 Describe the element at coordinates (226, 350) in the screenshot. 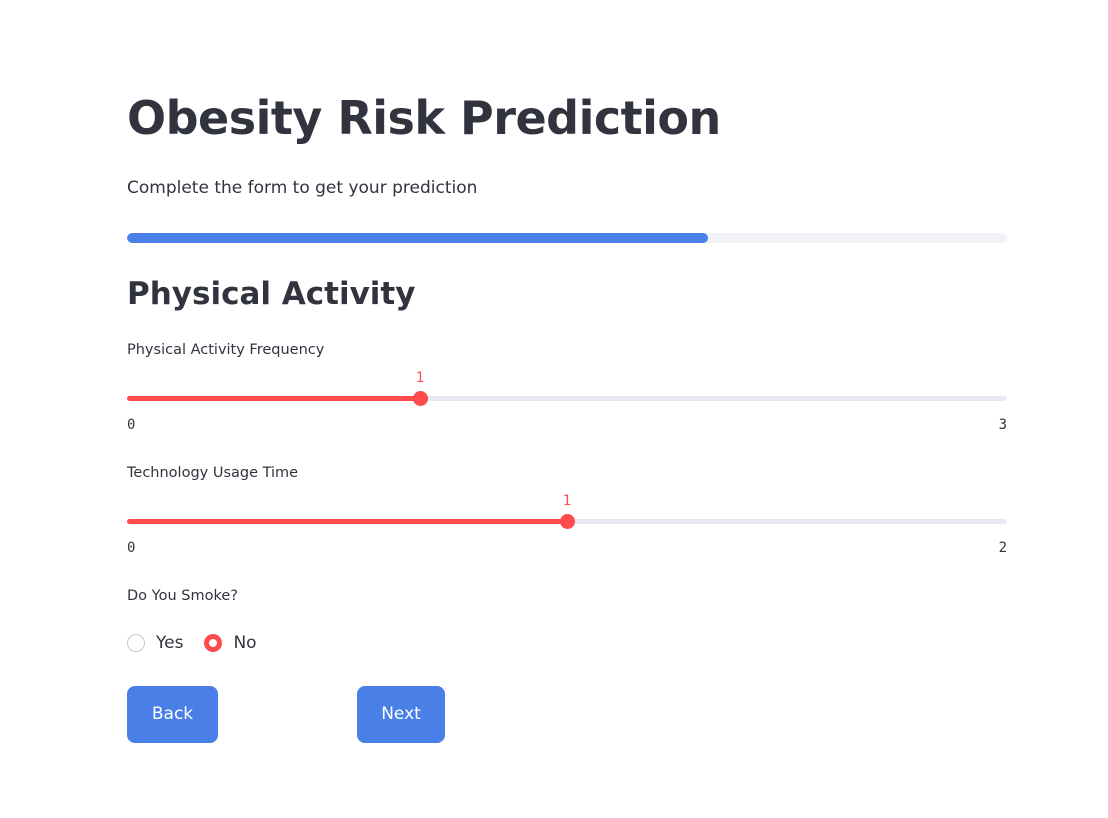

I see `physical-activity-frequency-label: Physical Activity Frequency` at that location.